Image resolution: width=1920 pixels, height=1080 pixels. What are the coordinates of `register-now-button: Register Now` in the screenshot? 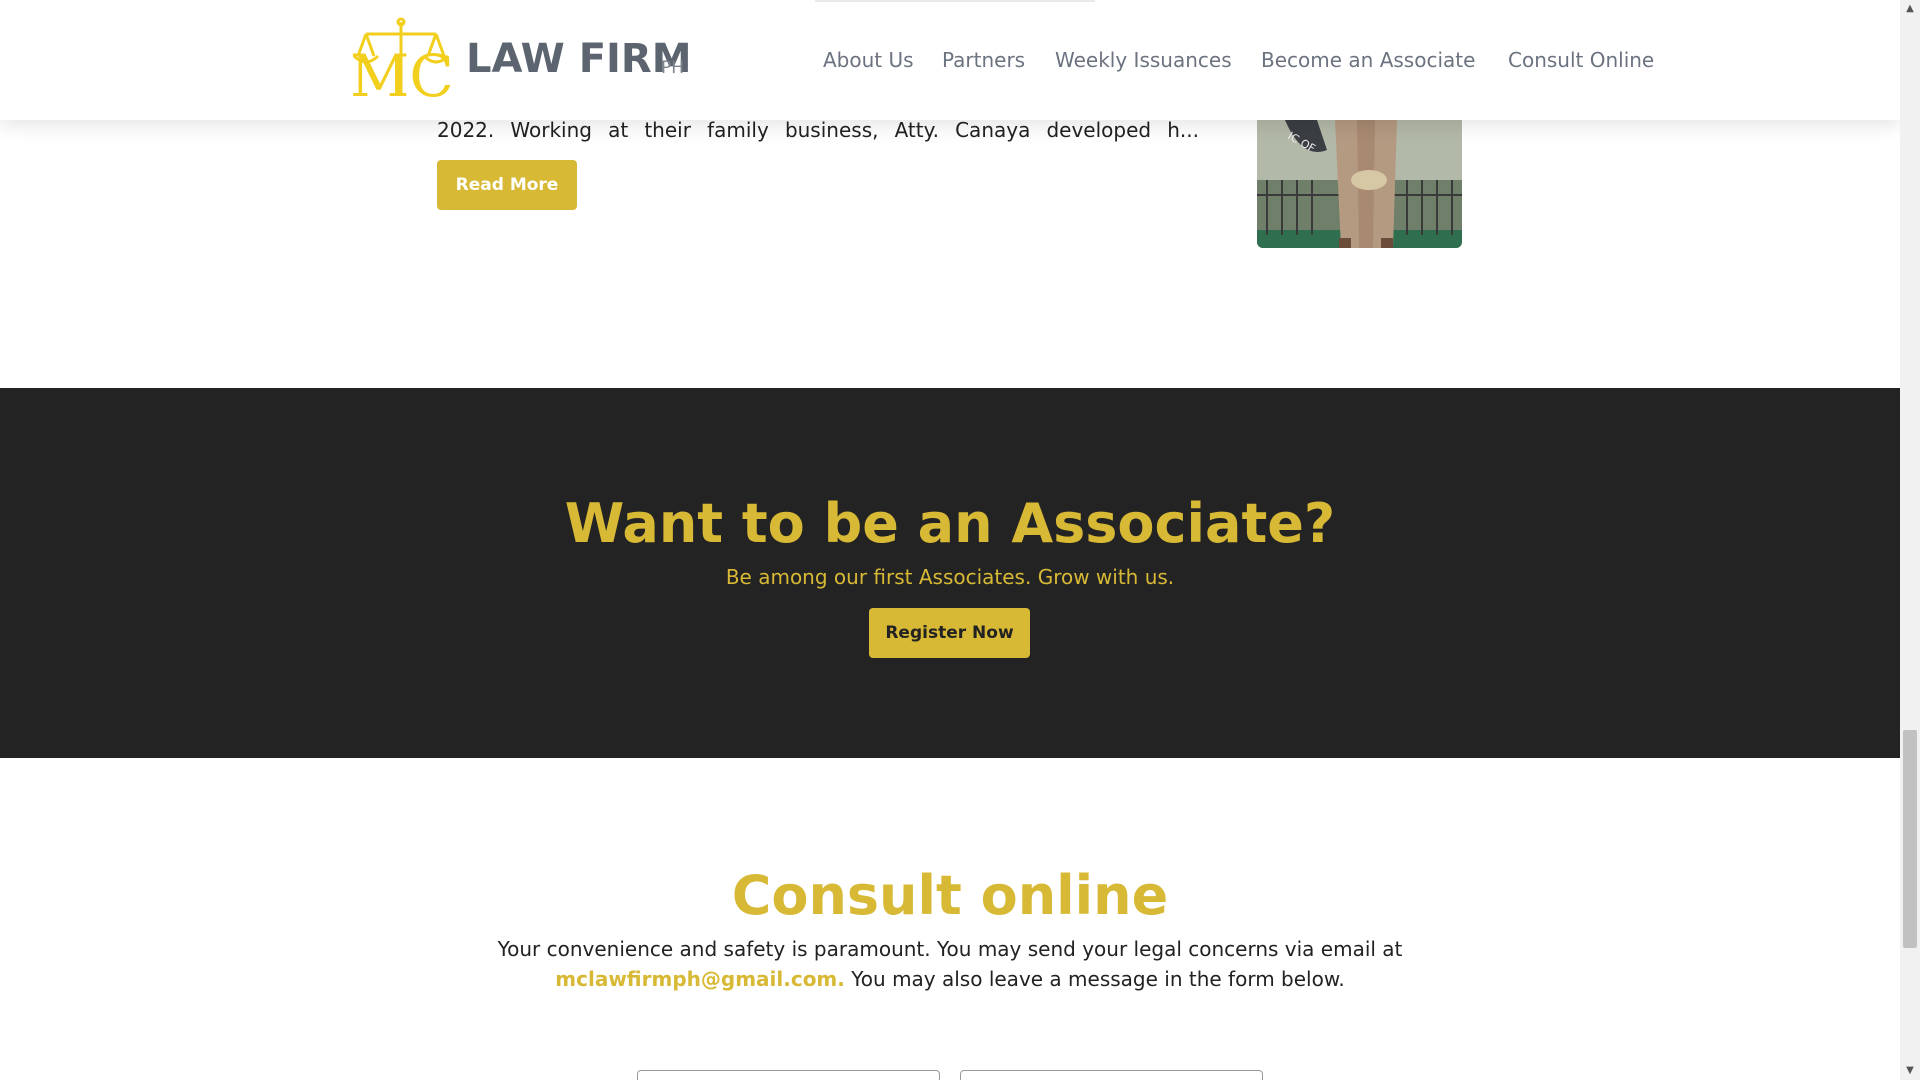 It's located at (949, 633).